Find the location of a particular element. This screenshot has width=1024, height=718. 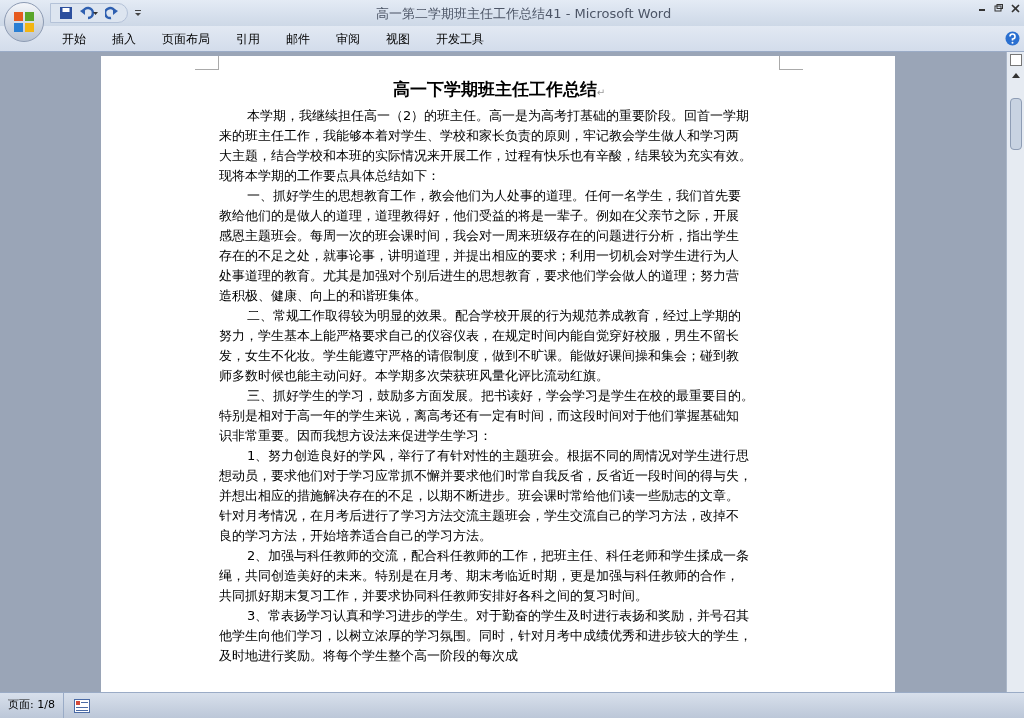

paragraph-mark-icon: ↵ is located at coordinates (601, 92).